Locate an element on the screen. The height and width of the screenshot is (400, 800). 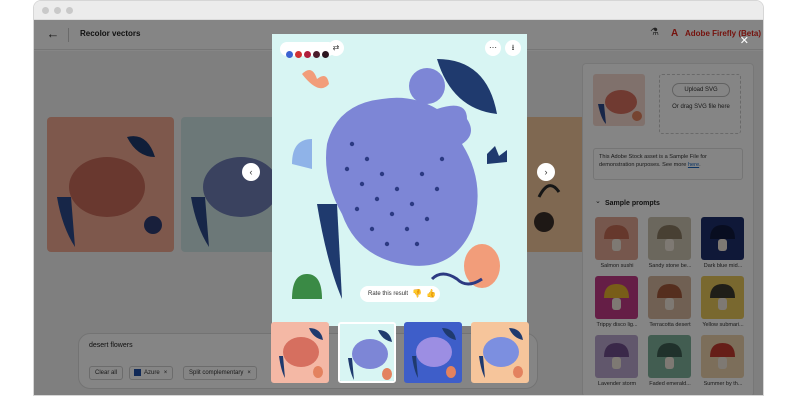
thumbs-up-icon: 👍 is located at coordinates (431, 294).